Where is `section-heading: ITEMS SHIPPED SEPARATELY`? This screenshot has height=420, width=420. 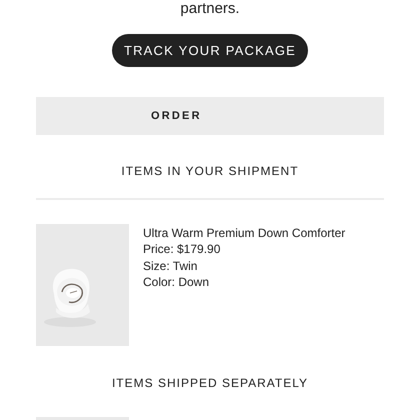
section-heading: ITEMS SHIPPED SEPARATELY is located at coordinates (210, 383).